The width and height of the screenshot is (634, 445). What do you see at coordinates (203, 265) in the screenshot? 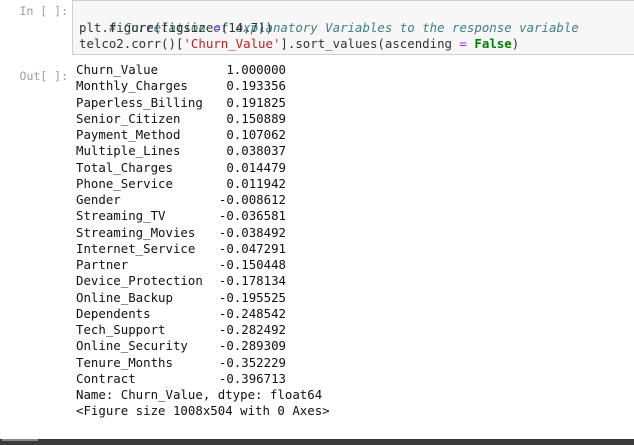
I see `series-row: Partner -0.150448` at bounding box center [203, 265].